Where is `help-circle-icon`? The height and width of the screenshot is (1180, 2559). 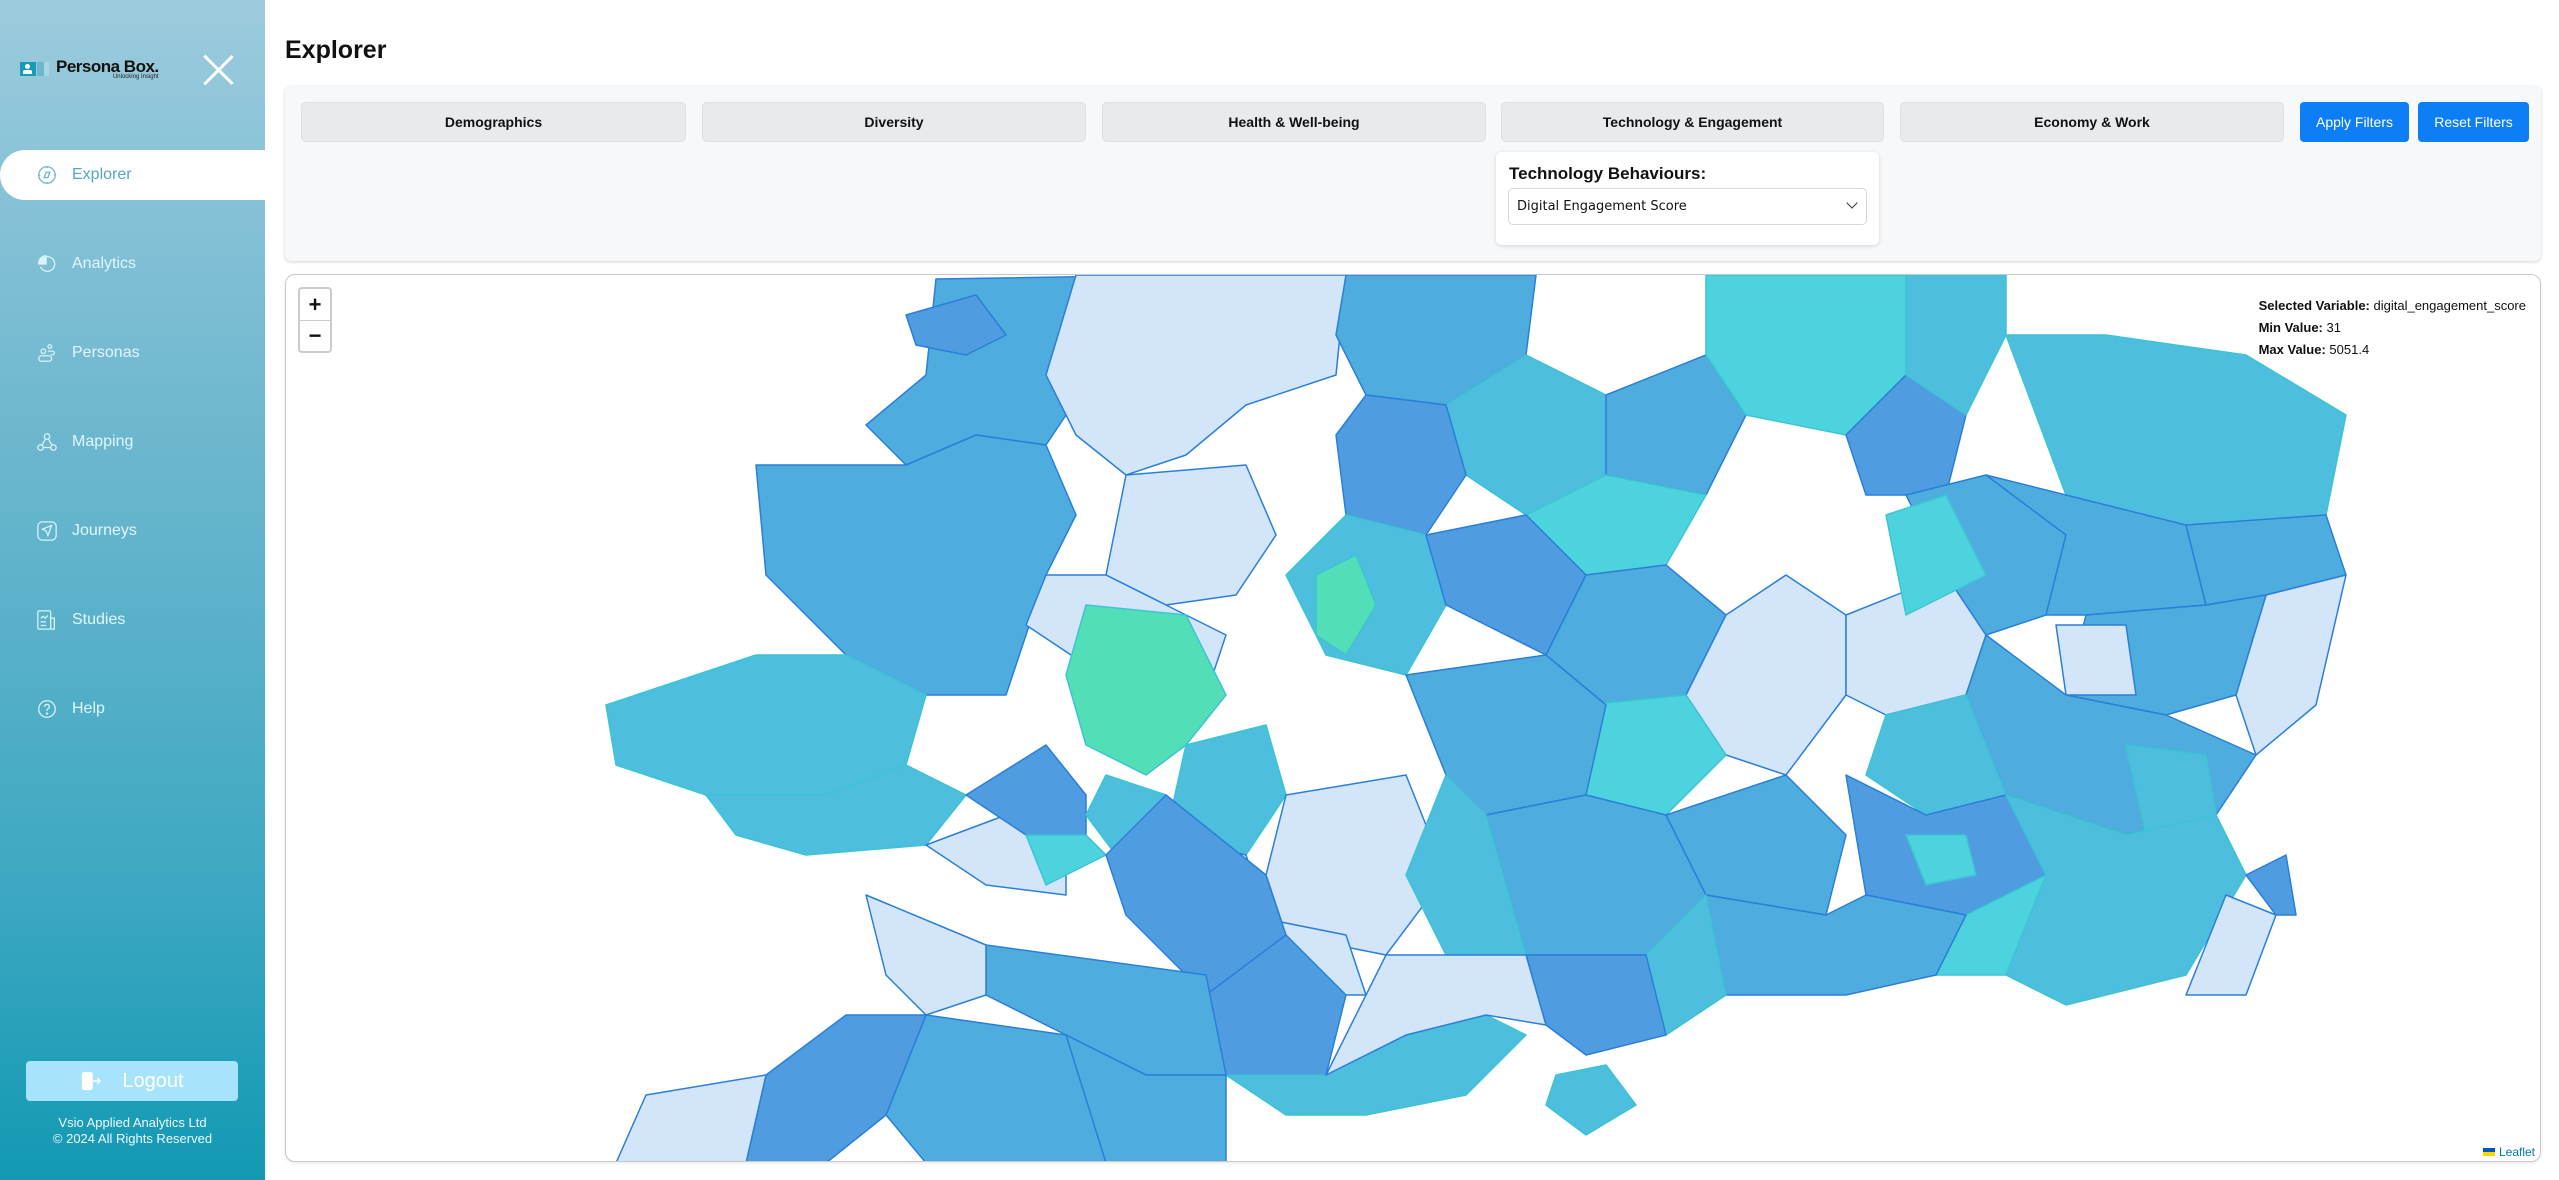 help-circle-icon is located at coordinates (47, 709).